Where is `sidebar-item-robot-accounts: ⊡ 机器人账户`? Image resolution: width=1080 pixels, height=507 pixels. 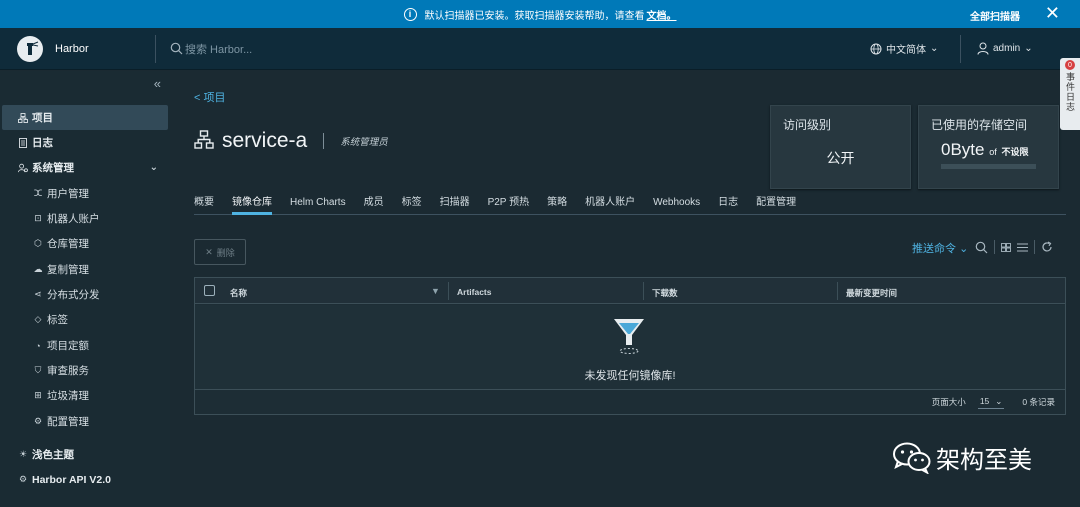
sidebar-item-robot-accounts: ⊡ 机器人账户 is located at coordinates (84, 218).